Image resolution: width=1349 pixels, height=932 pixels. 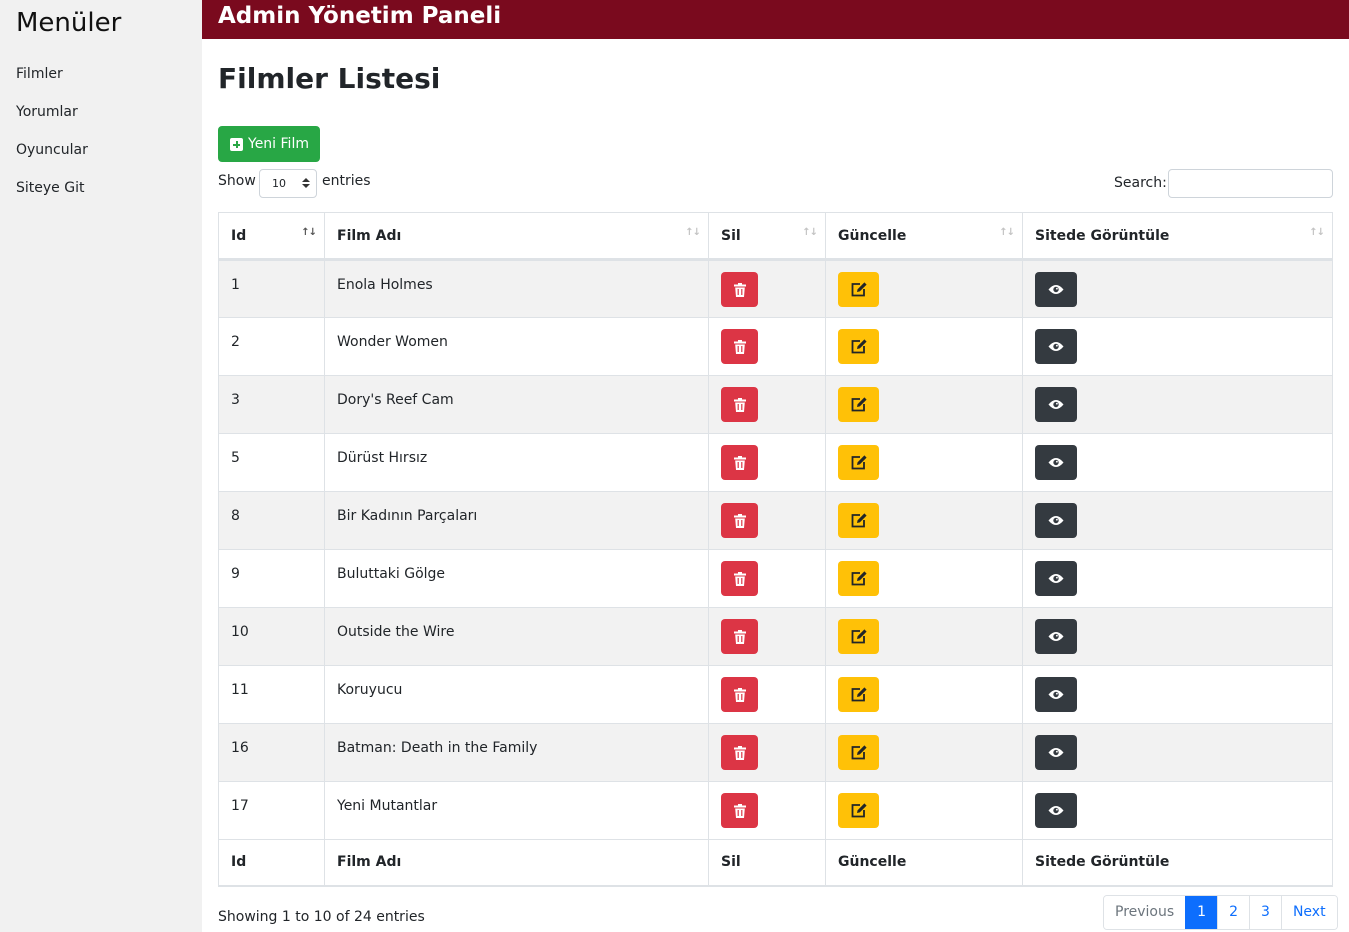 I want to click on pagination-previous: Previous, so click(x=1145, y=912).